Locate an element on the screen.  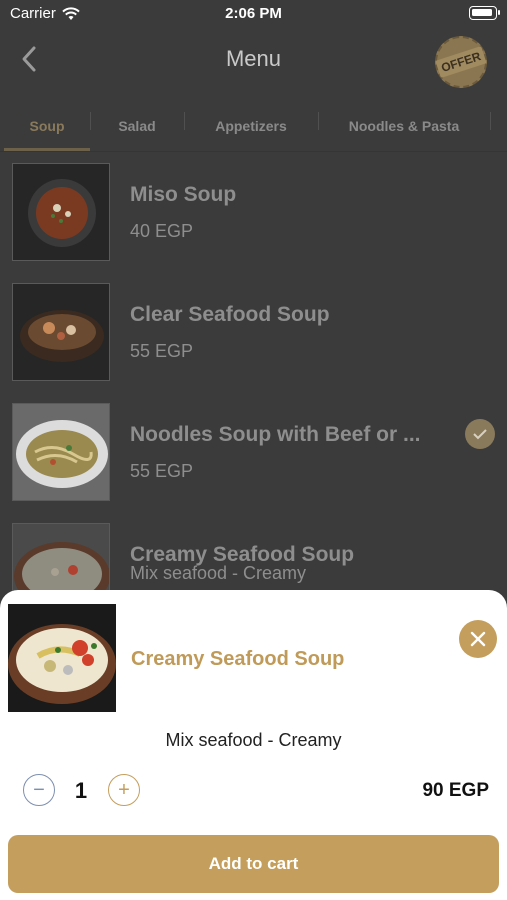
offer-badge-label: OFFER is located at coordinates (461, 62).